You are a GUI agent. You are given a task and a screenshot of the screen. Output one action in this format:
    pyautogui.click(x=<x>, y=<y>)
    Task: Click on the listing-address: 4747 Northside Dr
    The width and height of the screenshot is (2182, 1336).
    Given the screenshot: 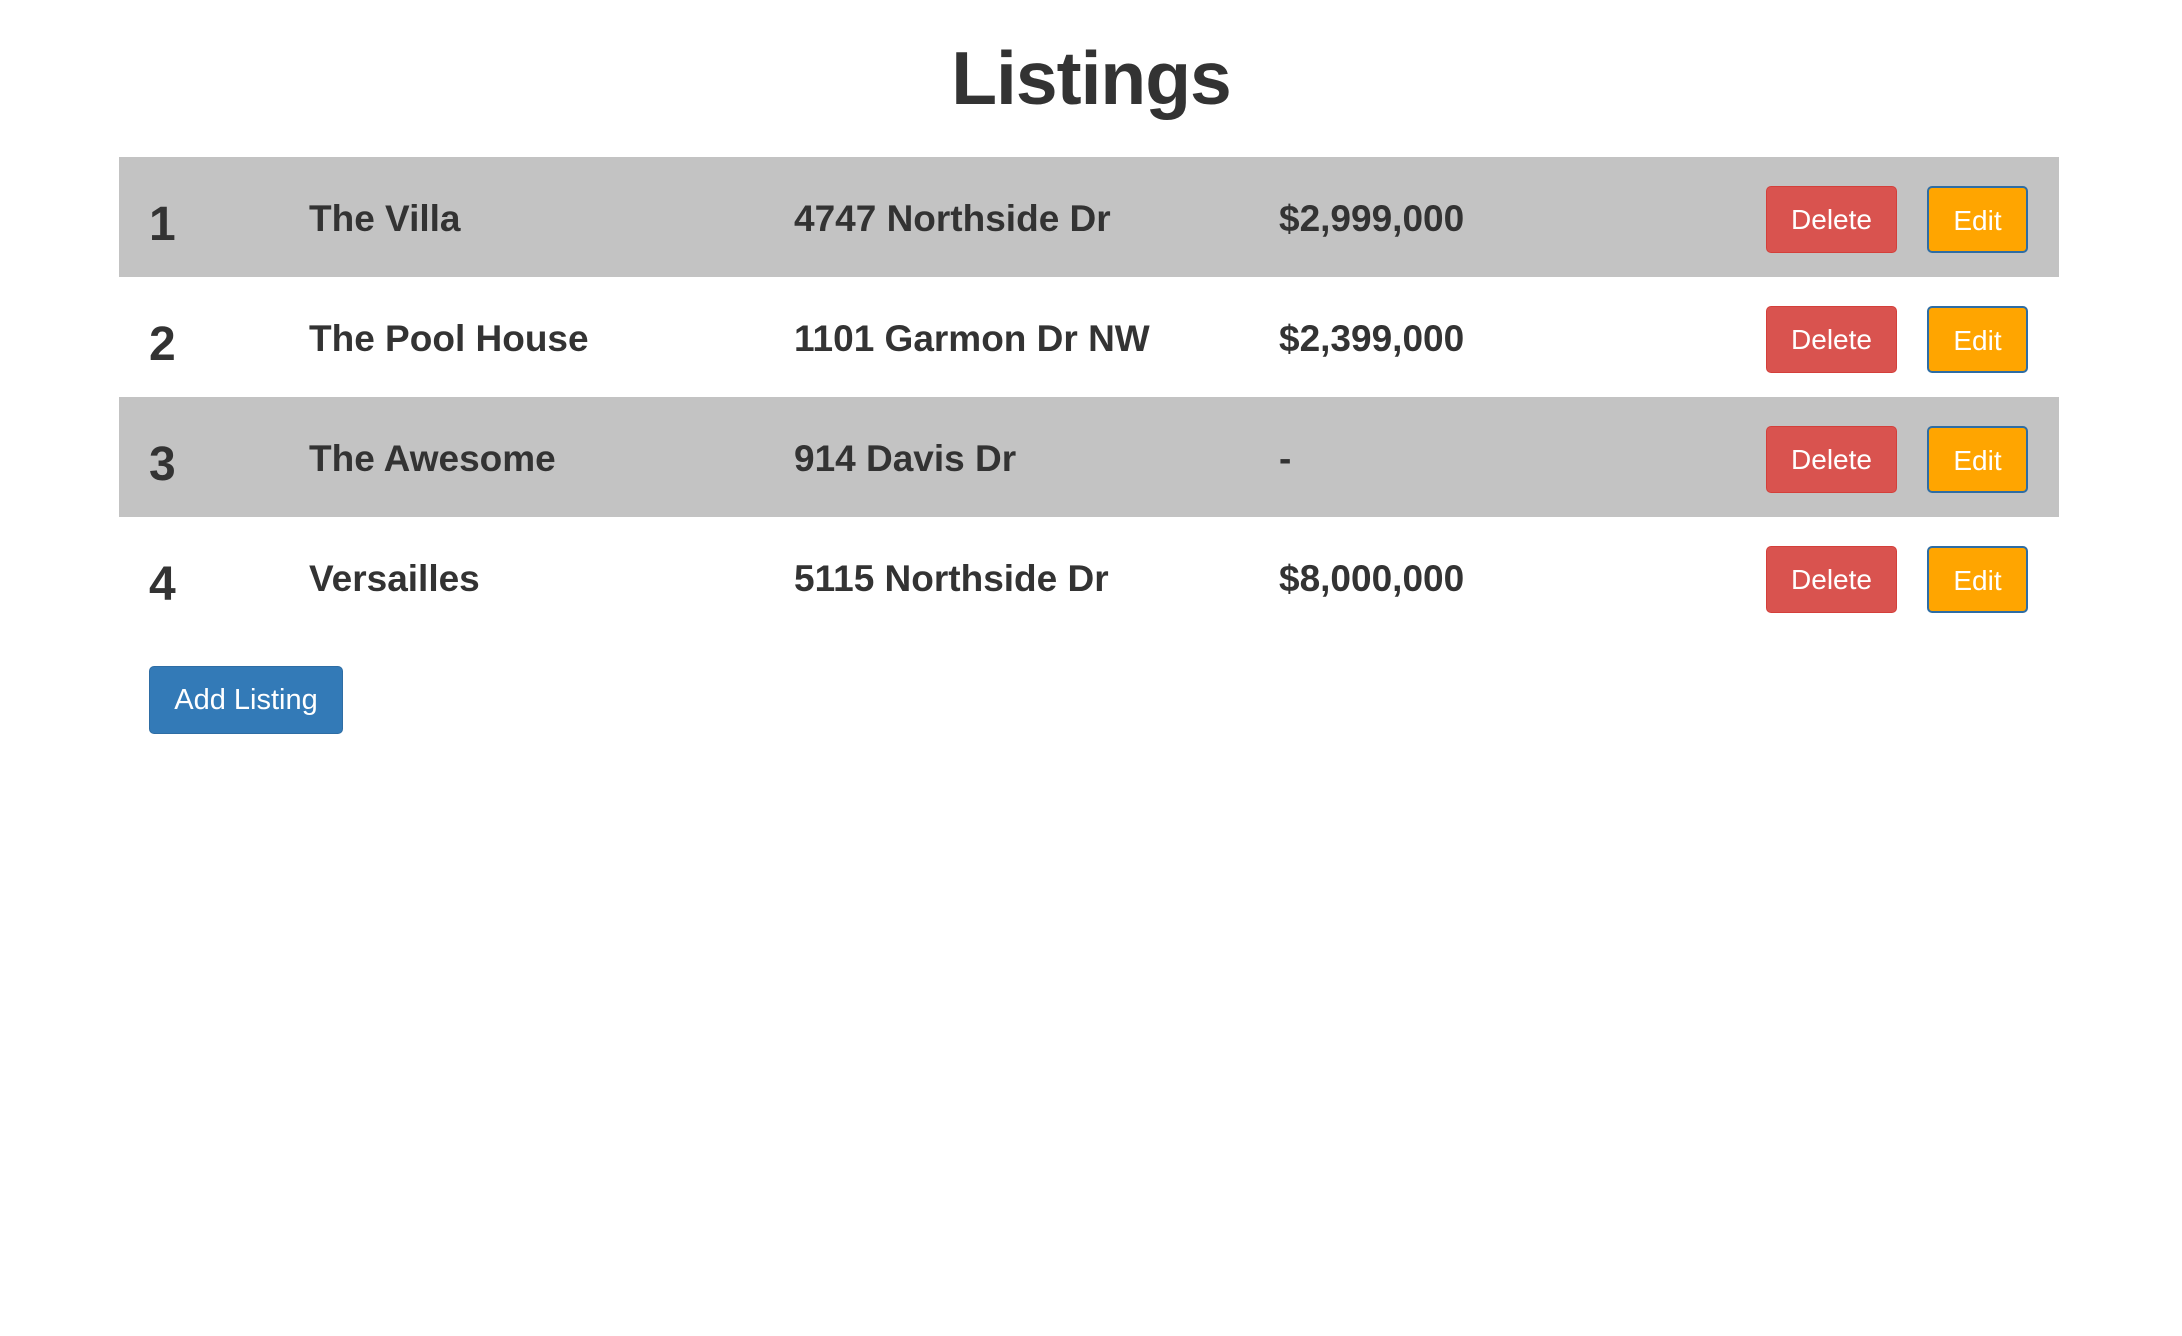 What is the action you would take?
    pyautogui.click(x=952, y=218)
    